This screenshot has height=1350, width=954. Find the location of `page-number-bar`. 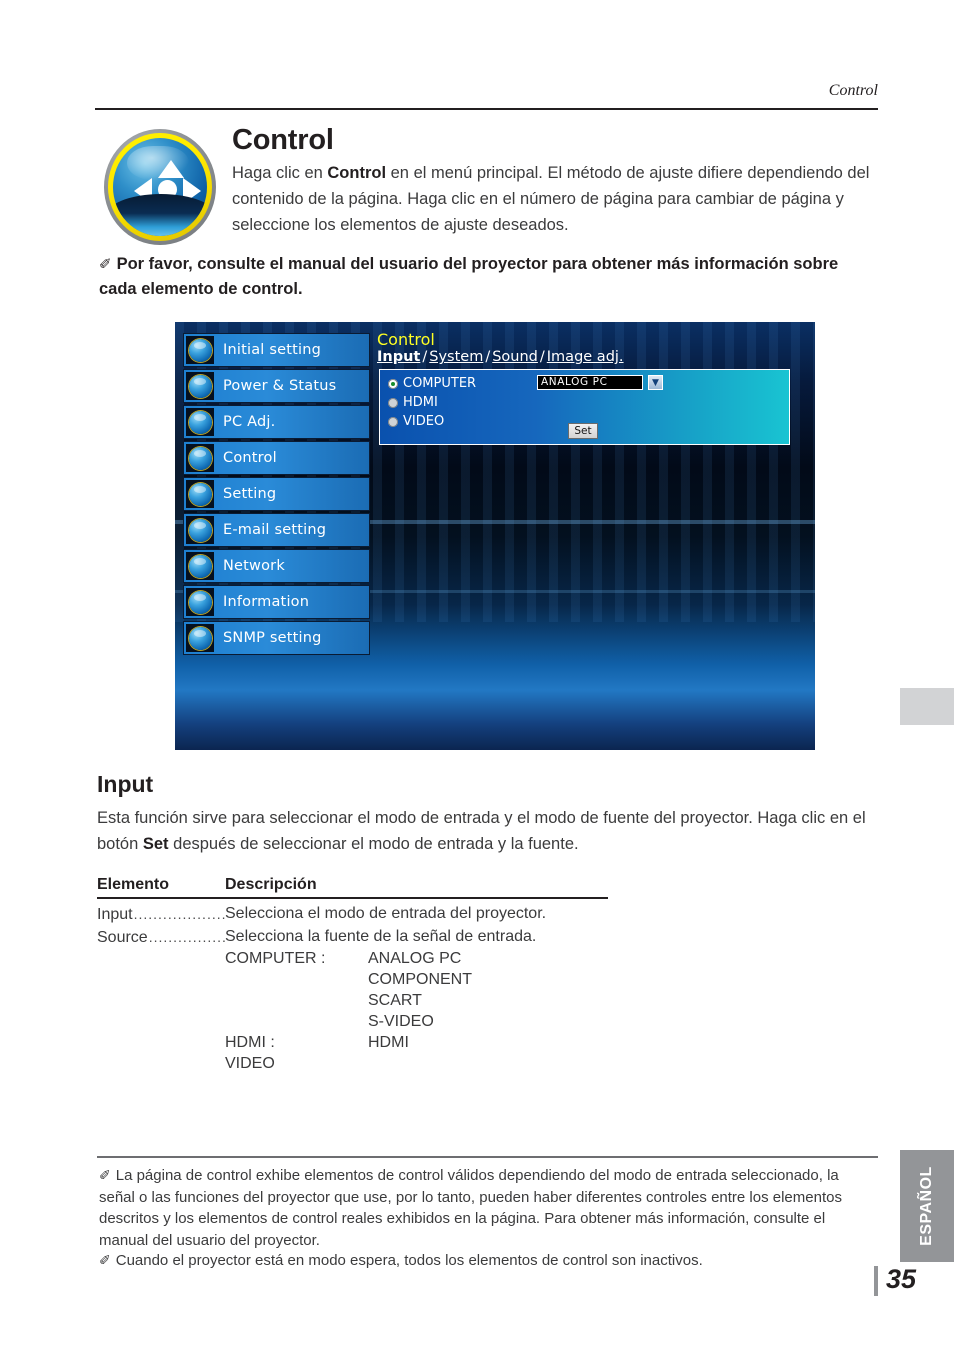

page-number-bar is located at coordinates (876, 1281).